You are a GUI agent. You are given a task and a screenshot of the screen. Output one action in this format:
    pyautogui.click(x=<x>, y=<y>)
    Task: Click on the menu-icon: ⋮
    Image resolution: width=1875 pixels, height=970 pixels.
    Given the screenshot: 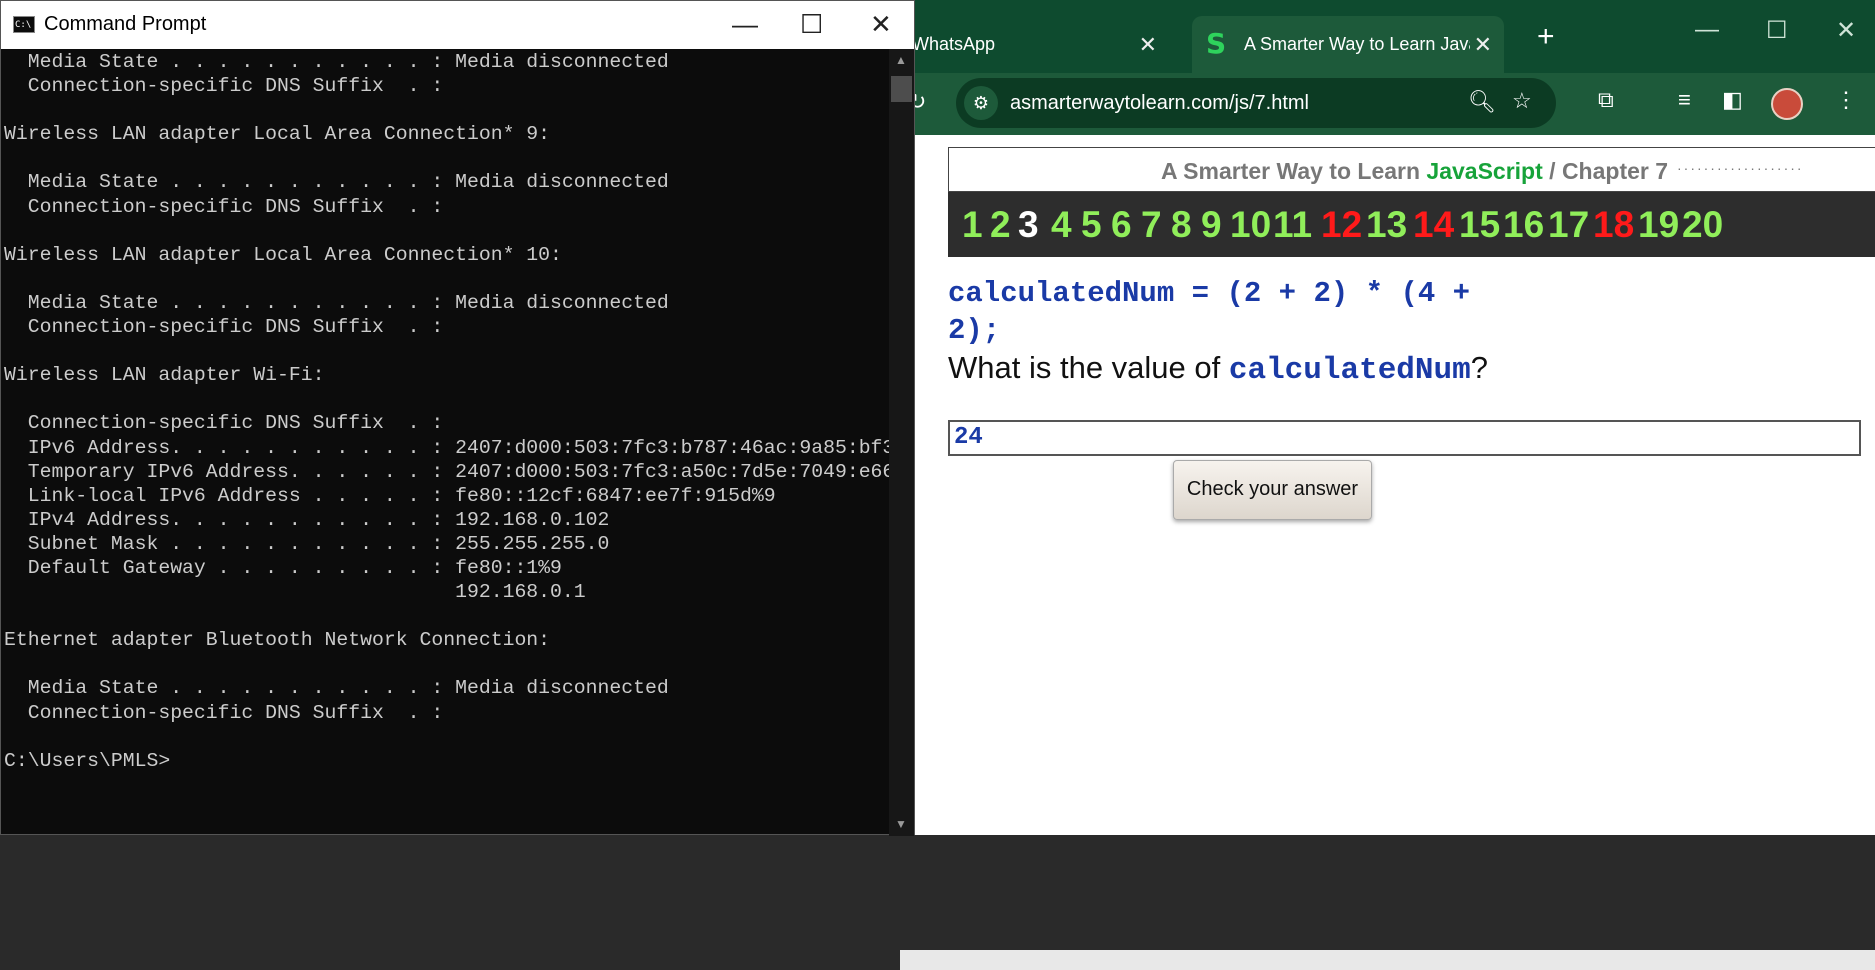 What is the action you would take?
    pyautogui.click(x=1846, y=100)
    